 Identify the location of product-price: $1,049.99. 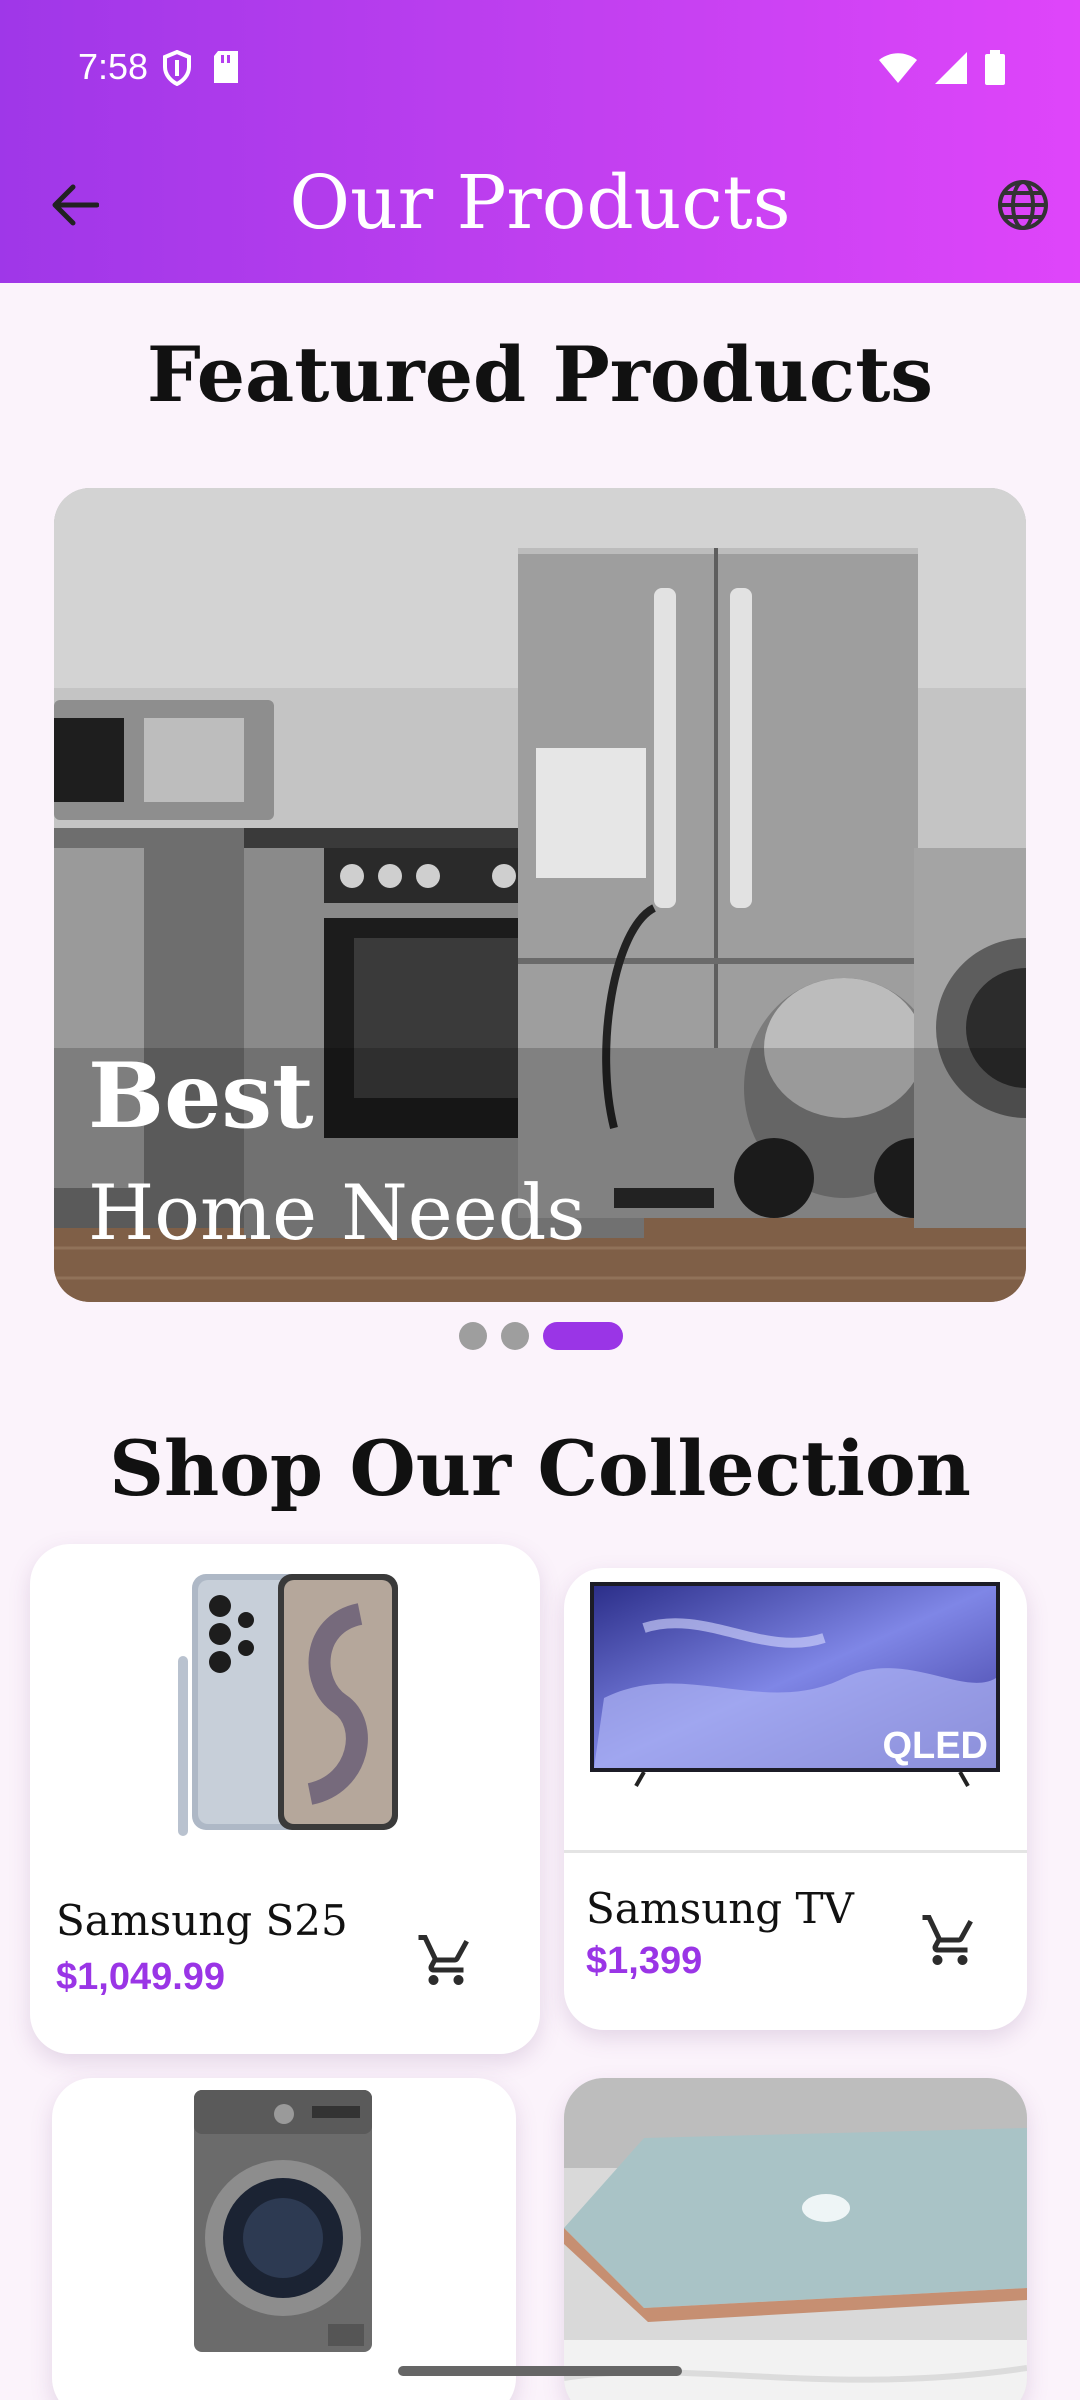
(141, 1977).